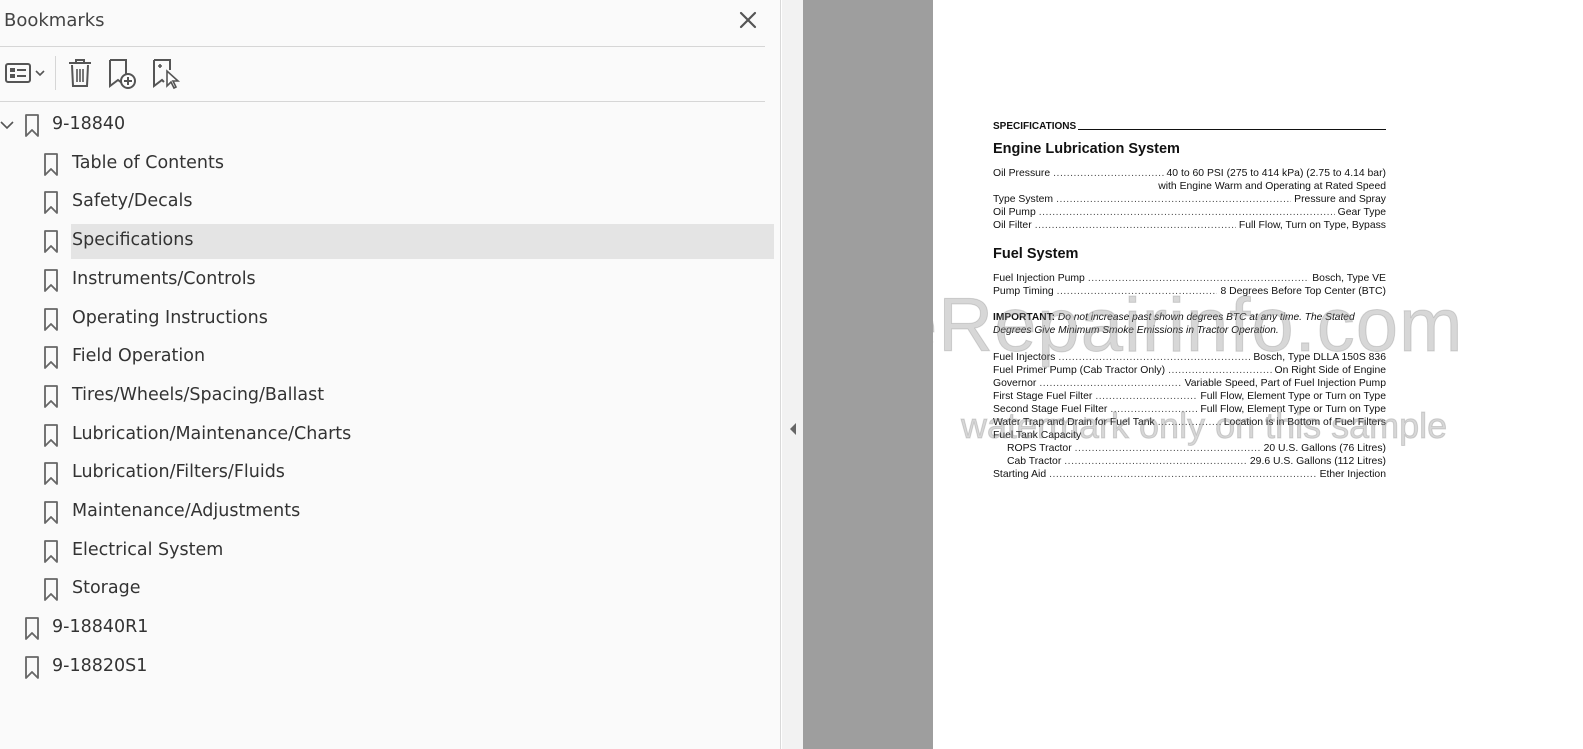 The image size is (1583, 749). What do you see at coordinates (54, 20) in the screenshot?
I see `panel-title: Bookmarks` at bounding box center [54, 20].